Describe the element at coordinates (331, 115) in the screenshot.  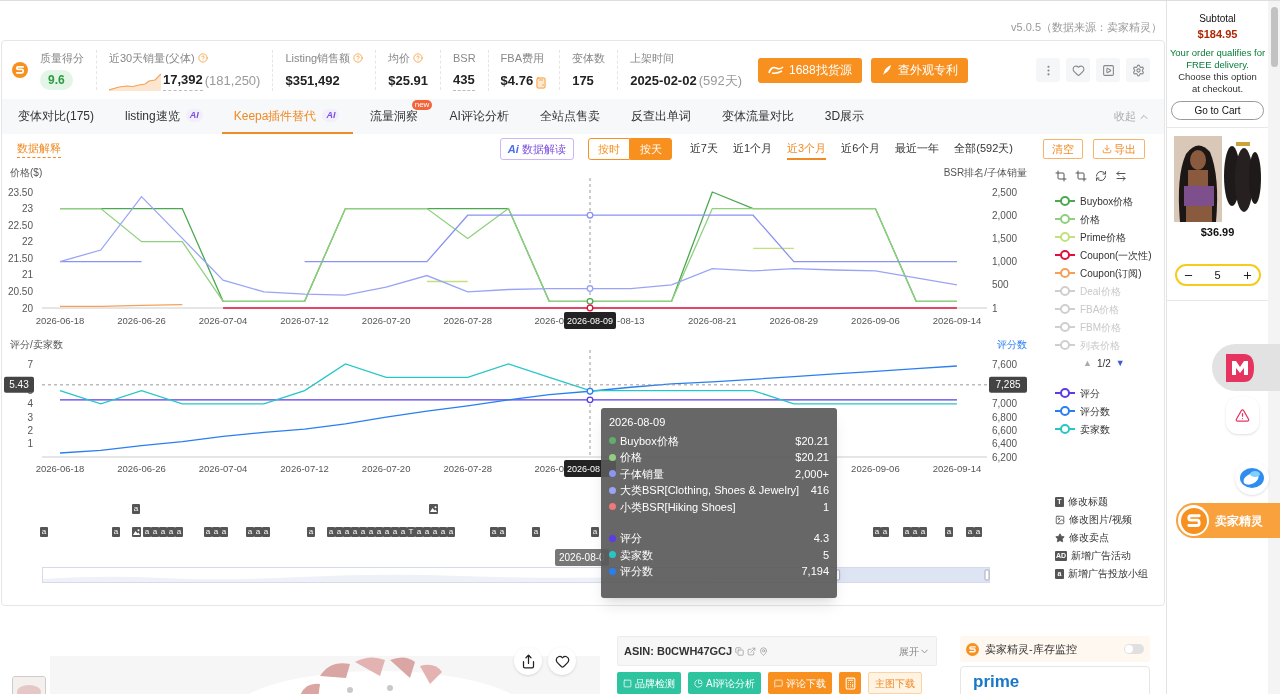
I see `ai-badge: AI` at that location.